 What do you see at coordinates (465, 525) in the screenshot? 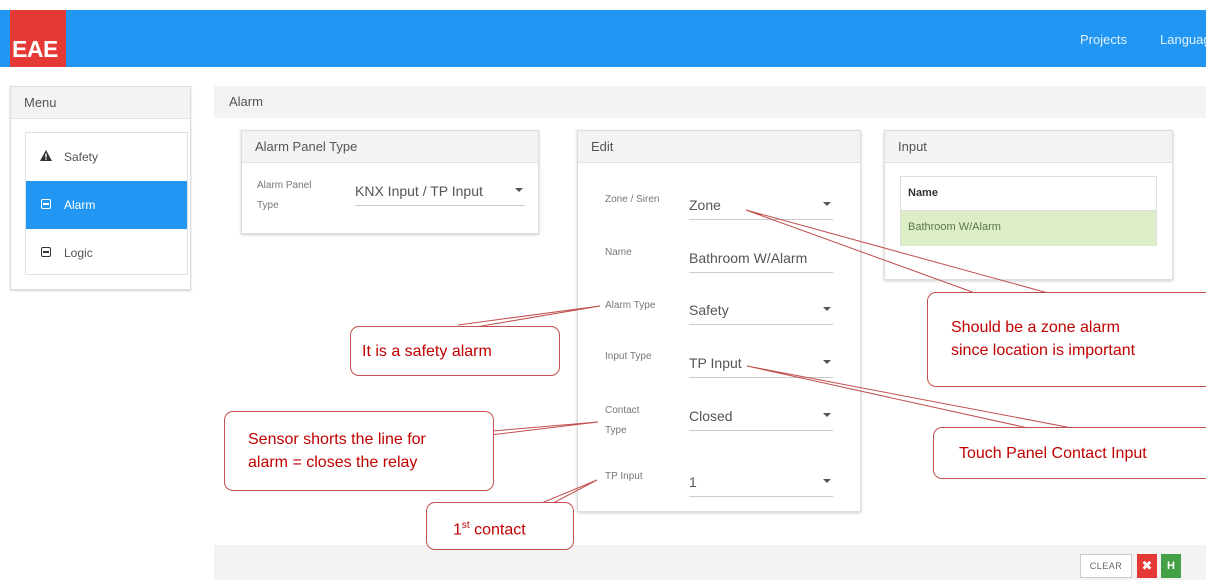
I see `annotation-sup: st` at bounding box center [465, 525].